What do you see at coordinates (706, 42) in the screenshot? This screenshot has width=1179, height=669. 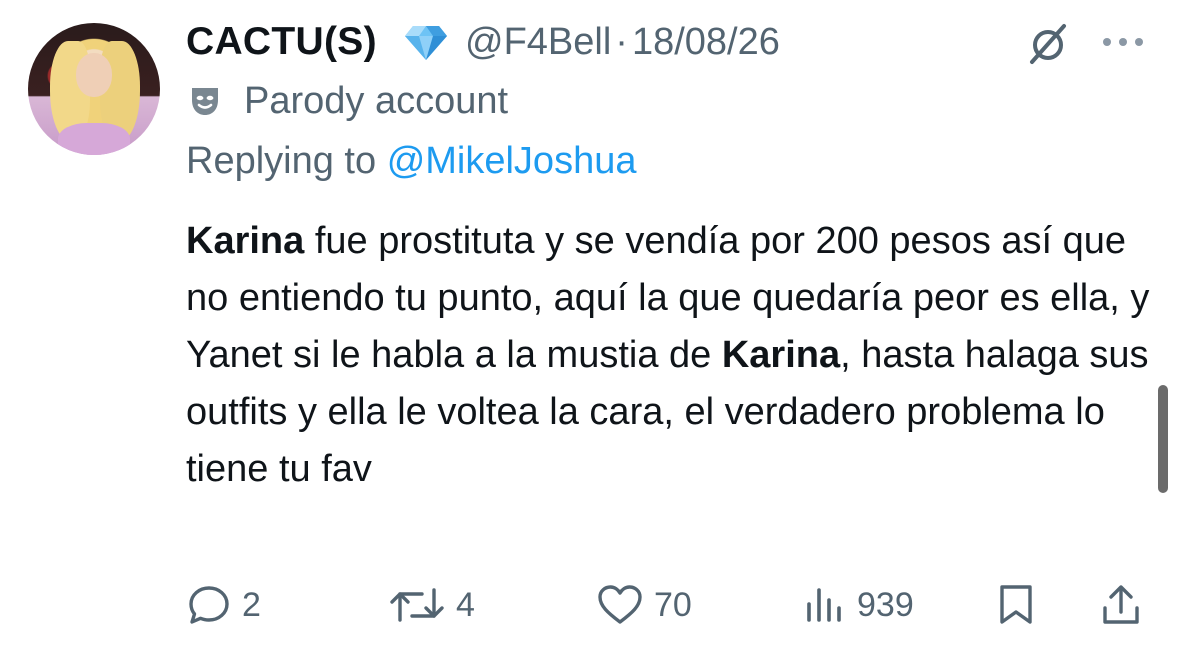 I see `tweet-date: 18/08/26` at bounding box center [706, 42].